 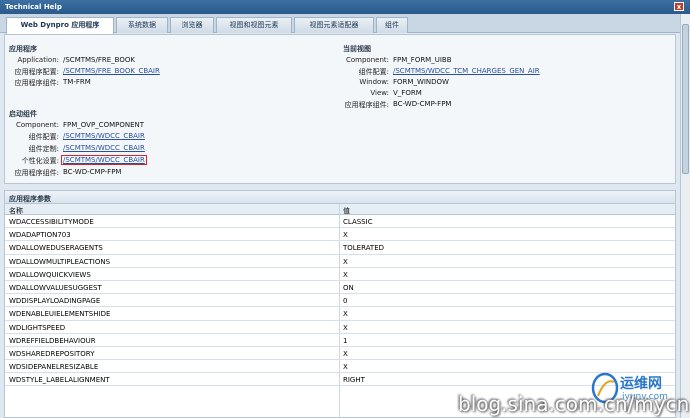 What do you see at coordinates (104, 125) in the screenshot?
I see `start-component-value: FPM_OVP_COMPONENT` at bounding box center [104, 125].